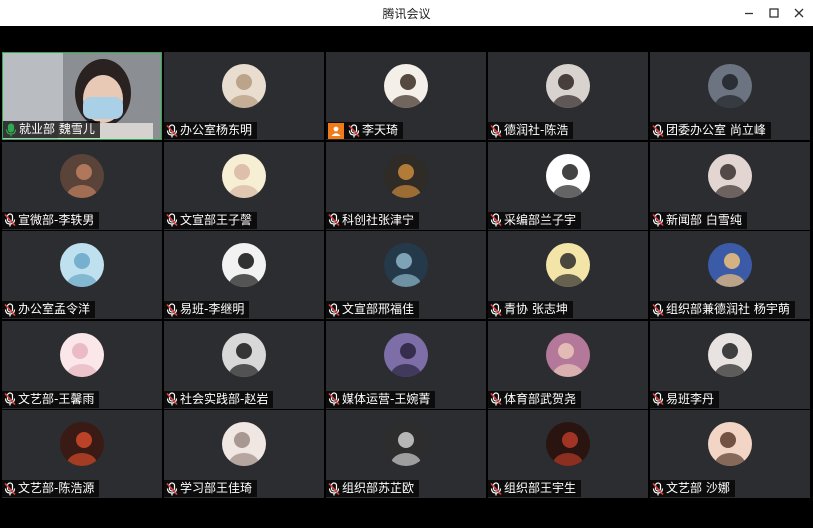 This screenshot has height=528, width=813. Describe the element at coordinates (82, 275) in the screenshot. I see `participant-tile: 办公室孟令洋` at that location.